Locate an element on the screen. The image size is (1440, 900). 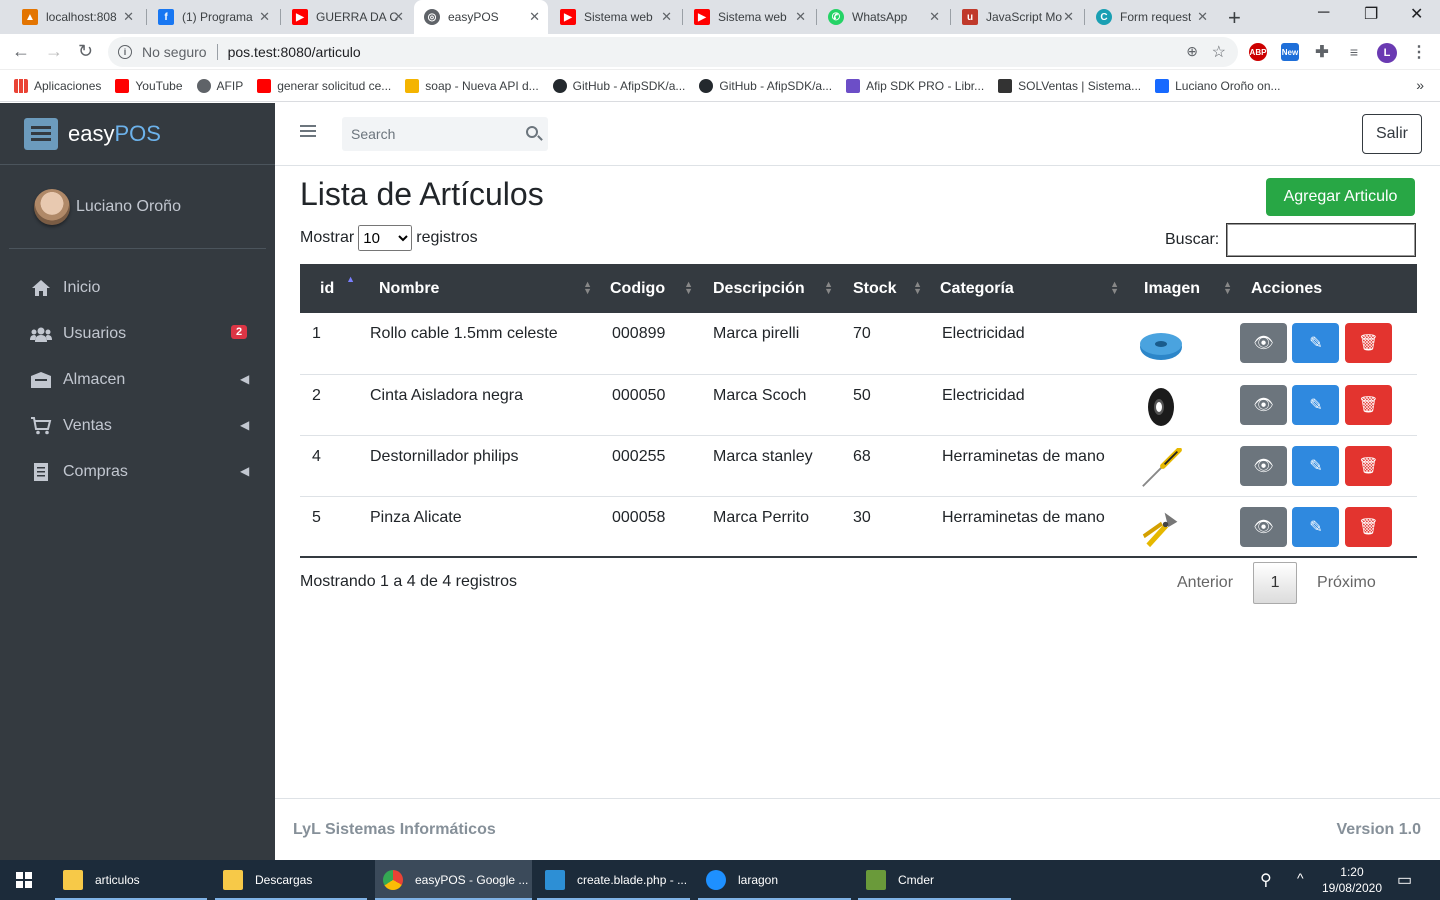
pagination-page-1: 1 is located at coordinates (1275, 583).